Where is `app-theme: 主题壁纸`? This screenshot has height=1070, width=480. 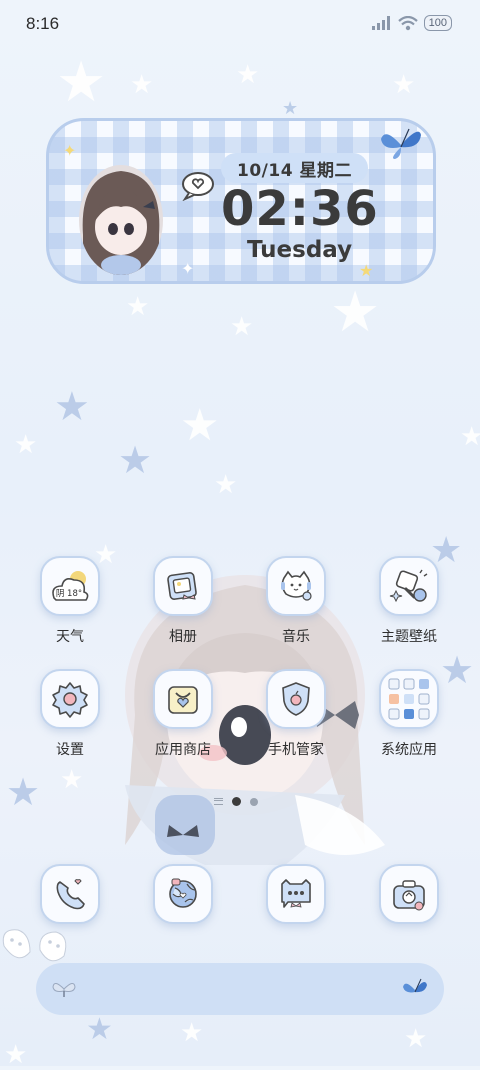
app-theme: 主题壁纸 is located at coordinates (409, 601).